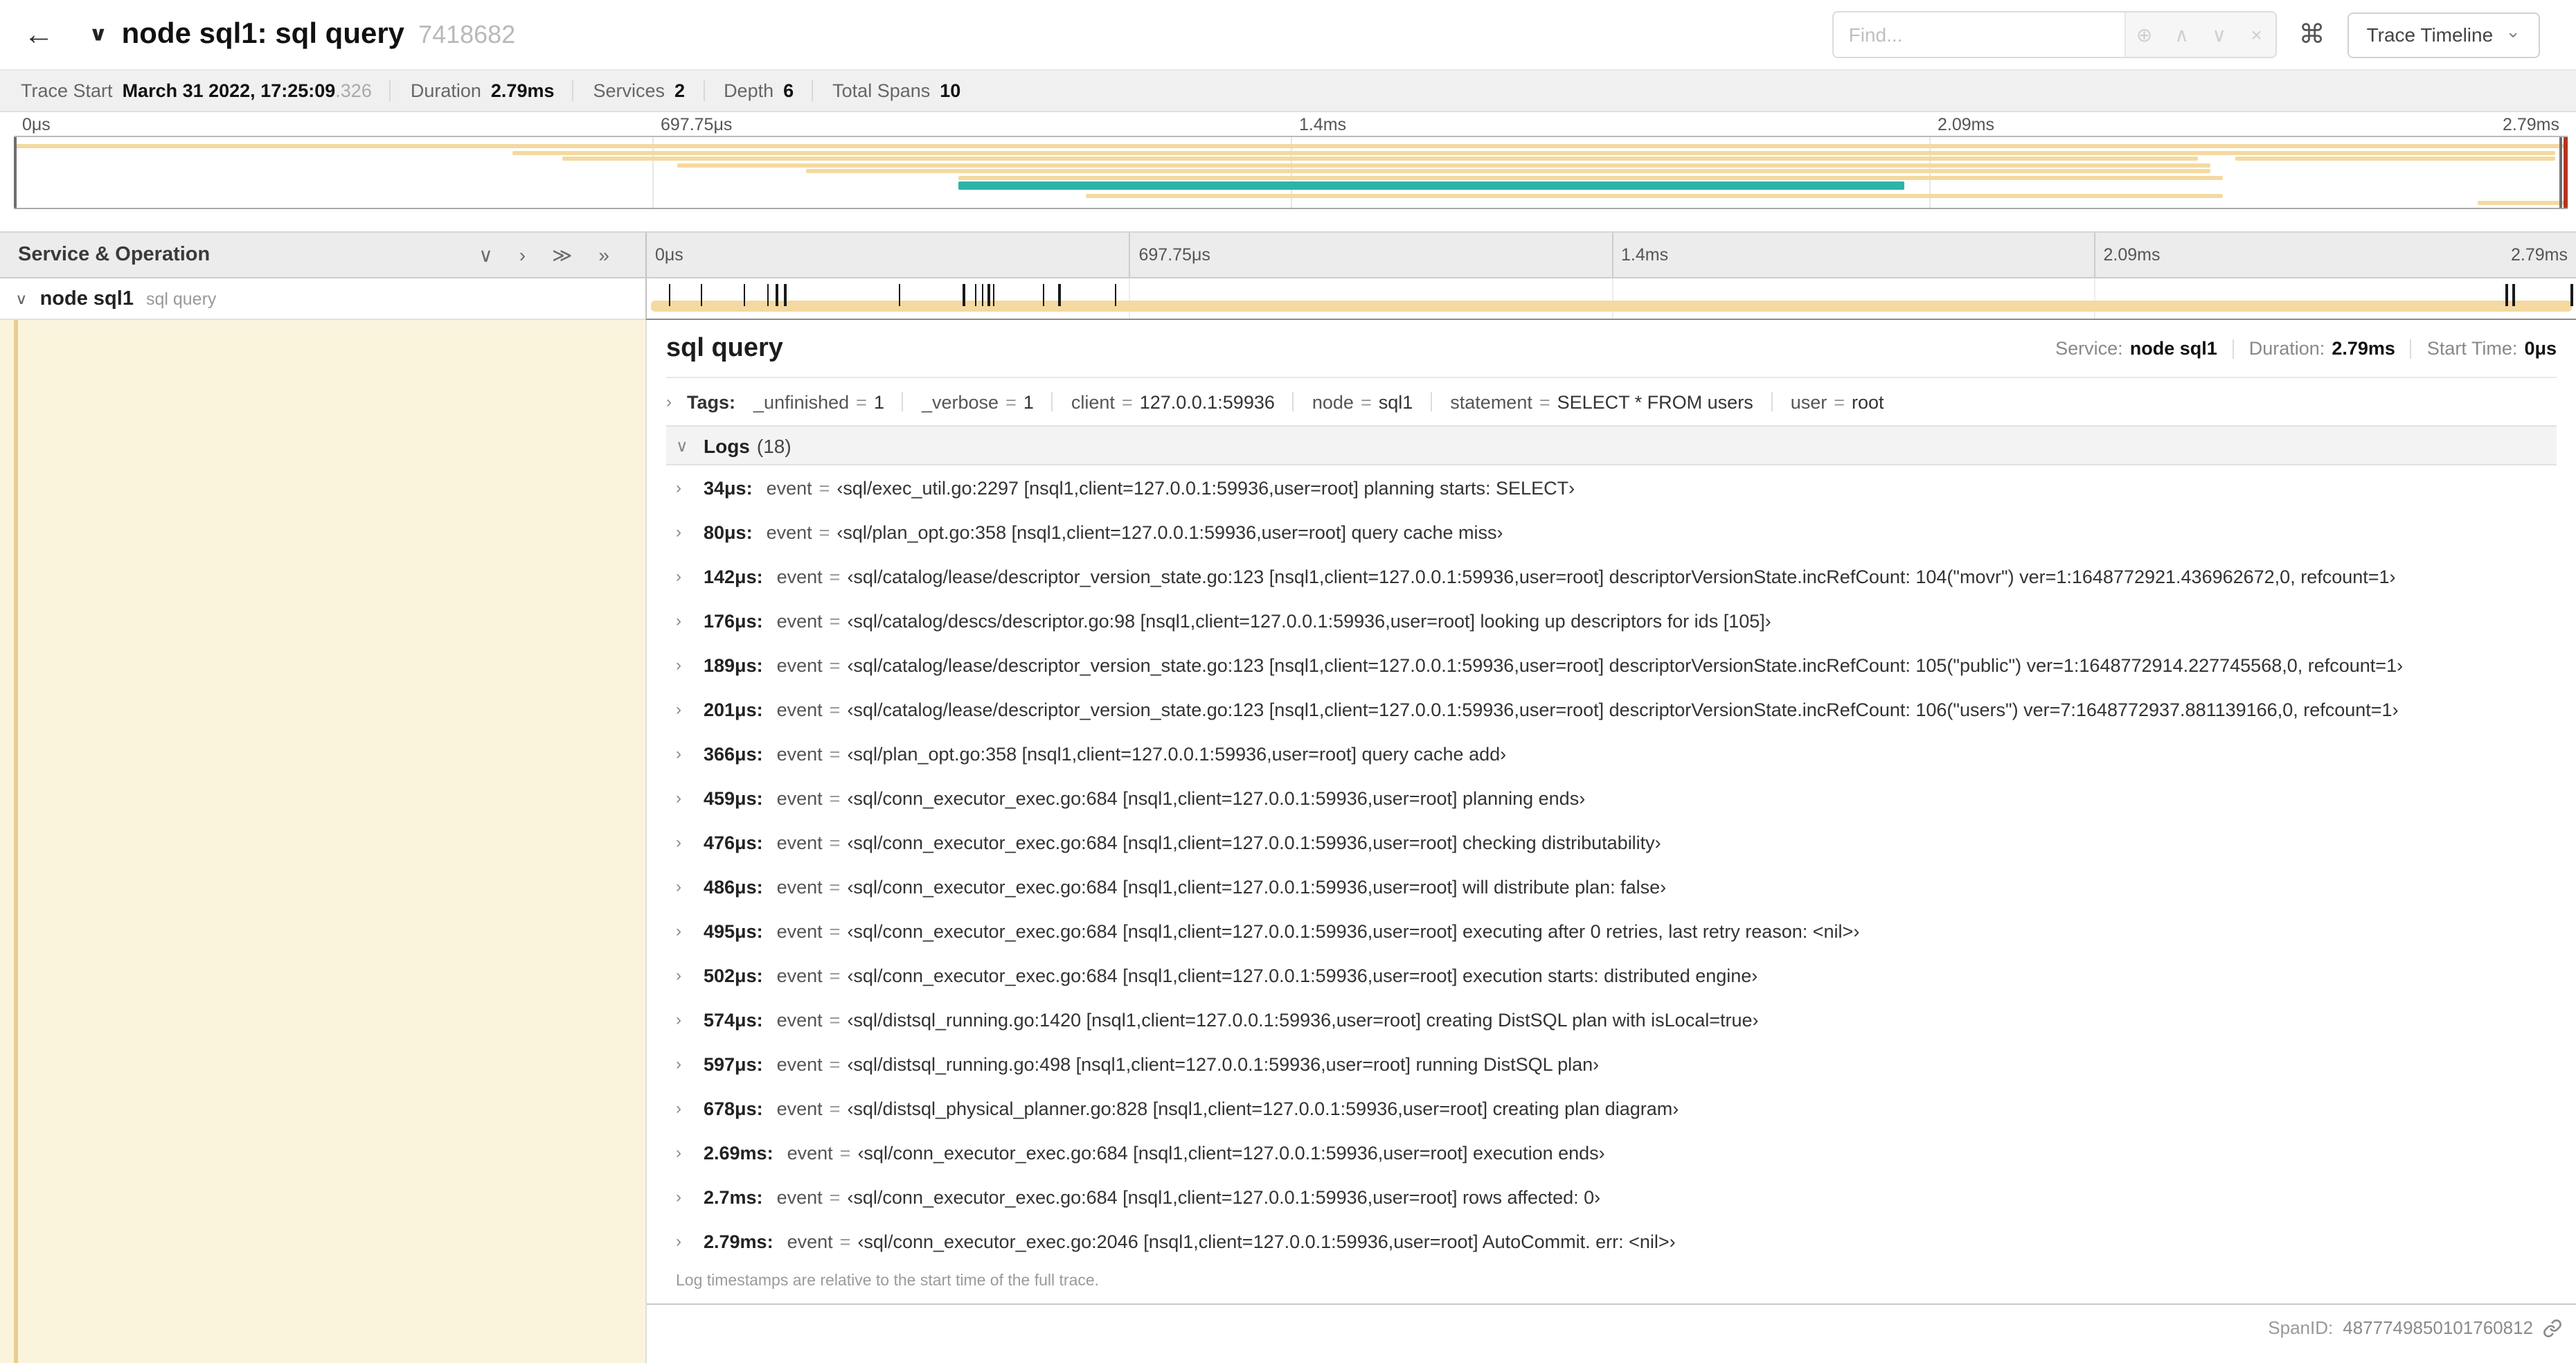  I want to click on summary-value-fraction: .326, so click(353, 91).